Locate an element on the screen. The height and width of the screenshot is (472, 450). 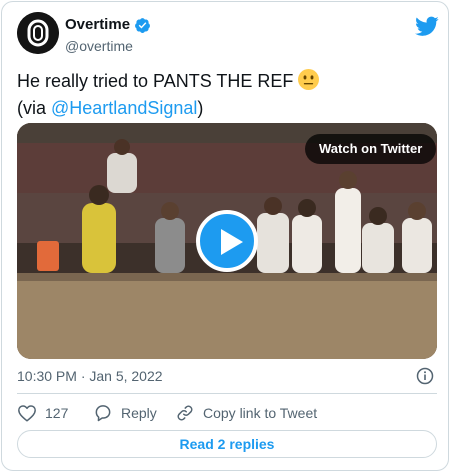
author-display-name: Overtime is located at coordinates (97, 25).